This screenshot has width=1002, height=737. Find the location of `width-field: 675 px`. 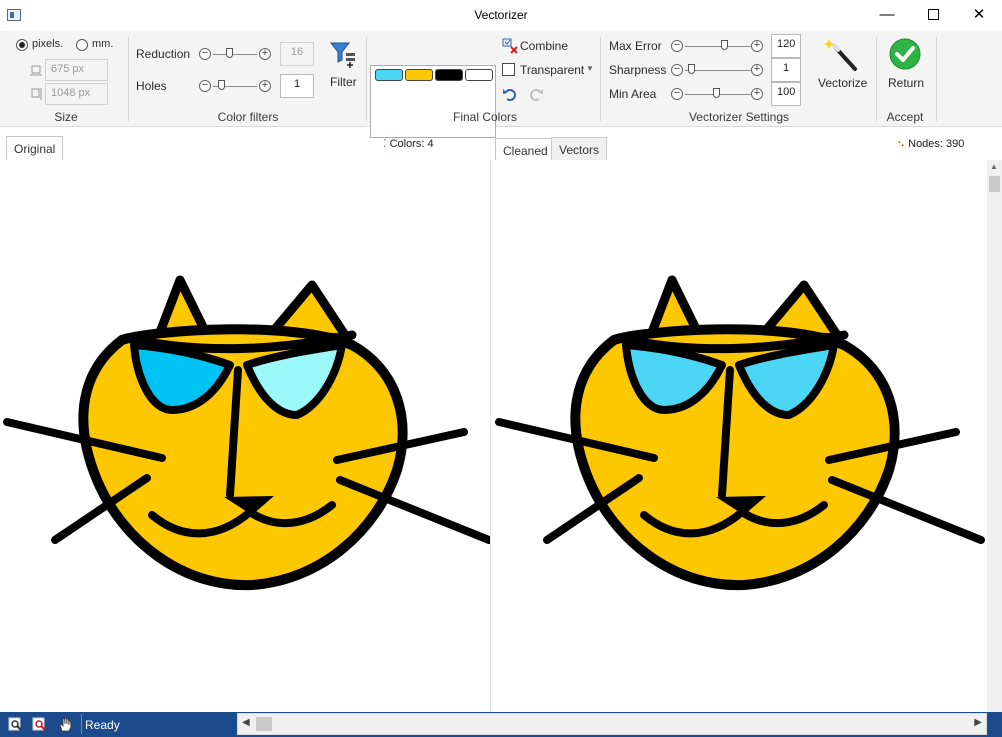

width-field: 675 px is located at coordinates (76, 70).